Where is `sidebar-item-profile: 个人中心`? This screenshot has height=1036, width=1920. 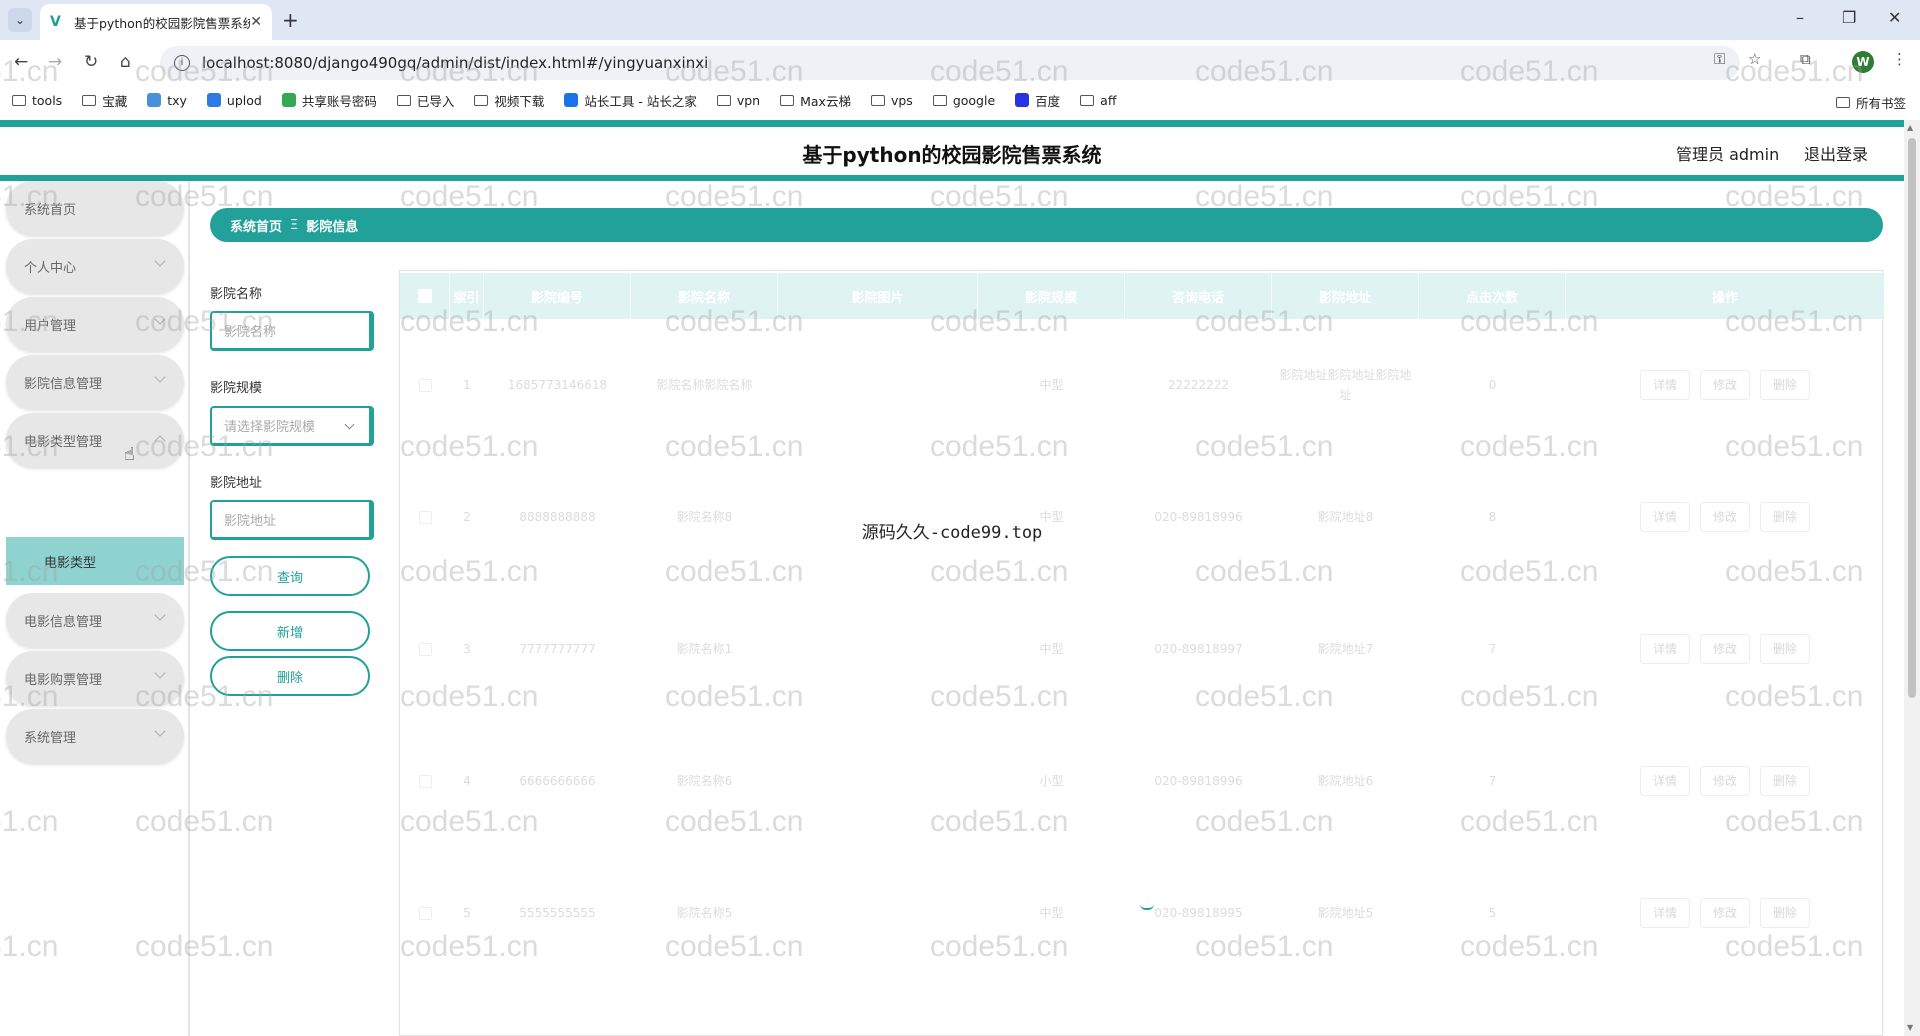 sidebar-item-profile: 个人中心 is located at coordinates (95, 266).